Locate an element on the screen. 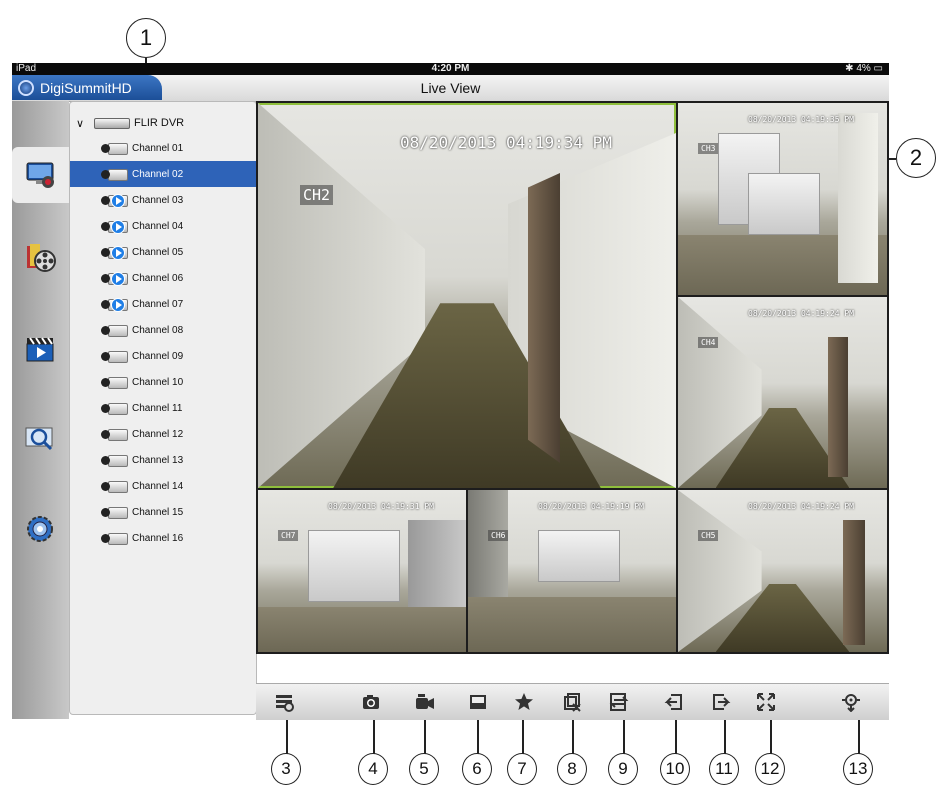  channel-row: Channel 15 is located at coordinates (163, 512).